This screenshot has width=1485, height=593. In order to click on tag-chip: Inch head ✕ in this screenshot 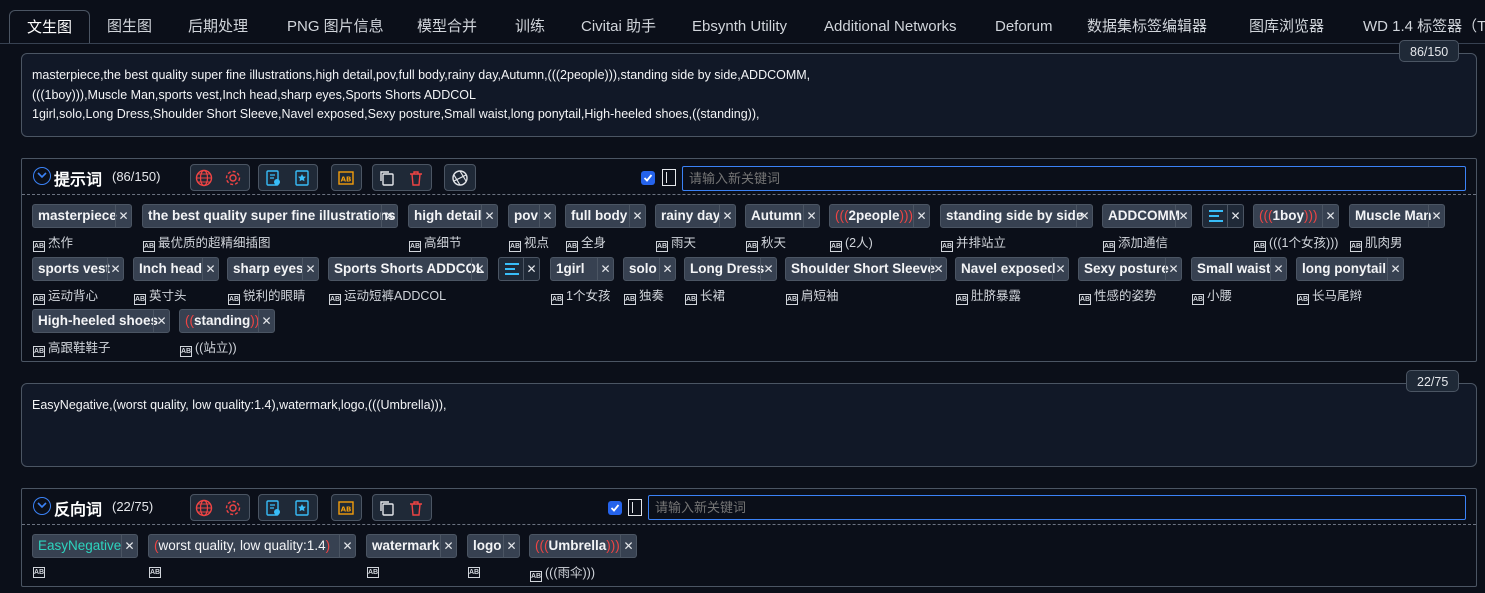, I will do `click(176, 269)`.